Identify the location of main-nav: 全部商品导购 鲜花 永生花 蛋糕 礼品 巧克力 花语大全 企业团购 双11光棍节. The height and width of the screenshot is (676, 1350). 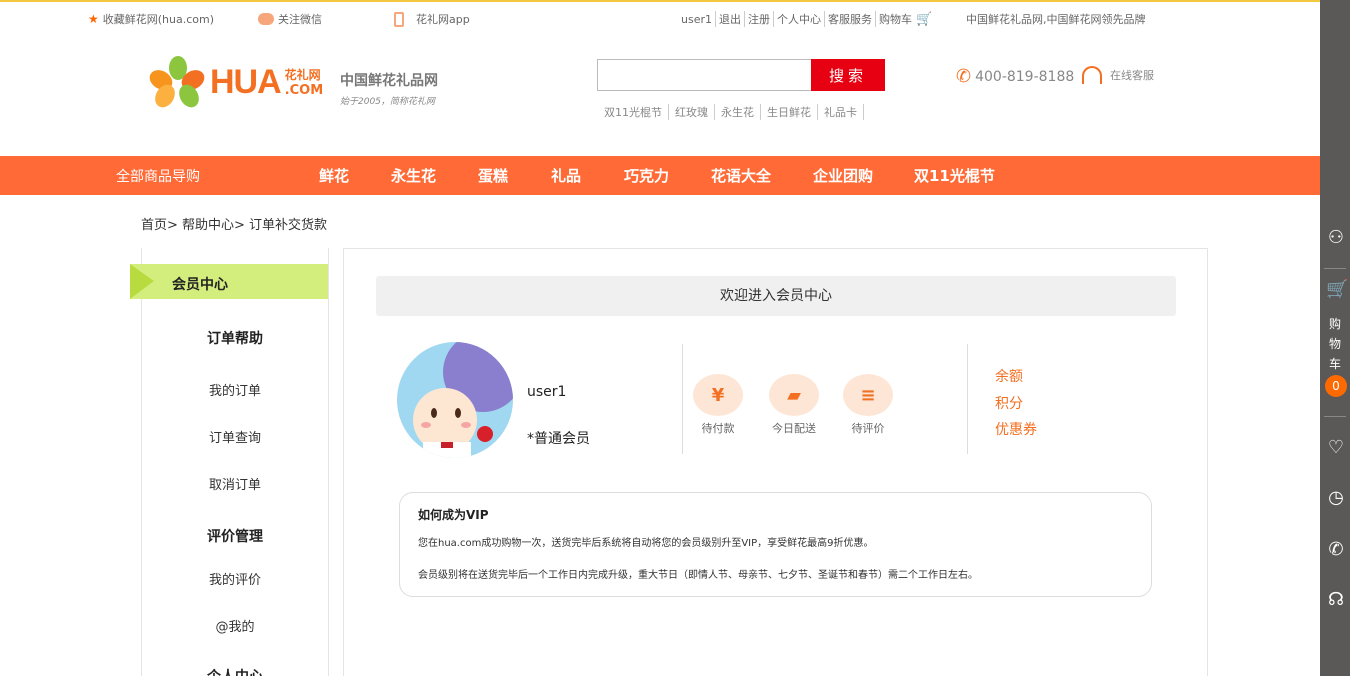
(660, 175).